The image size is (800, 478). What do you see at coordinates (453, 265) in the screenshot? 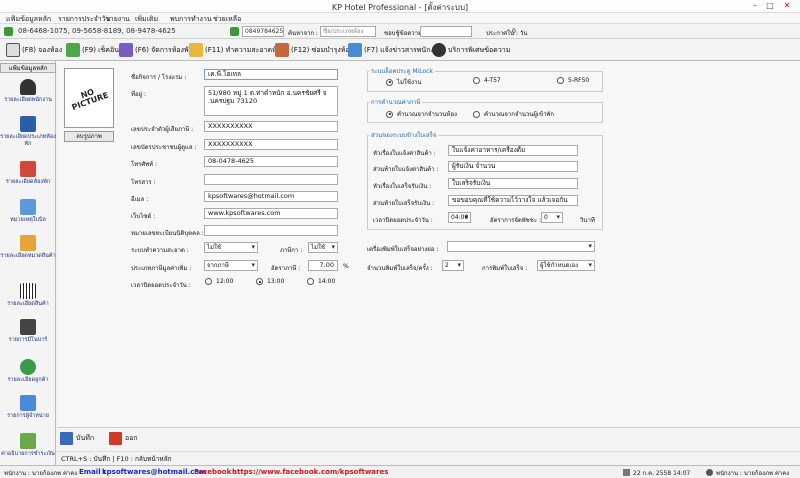
I see `copies-stepper: 2` at bounding box center [453, 265].